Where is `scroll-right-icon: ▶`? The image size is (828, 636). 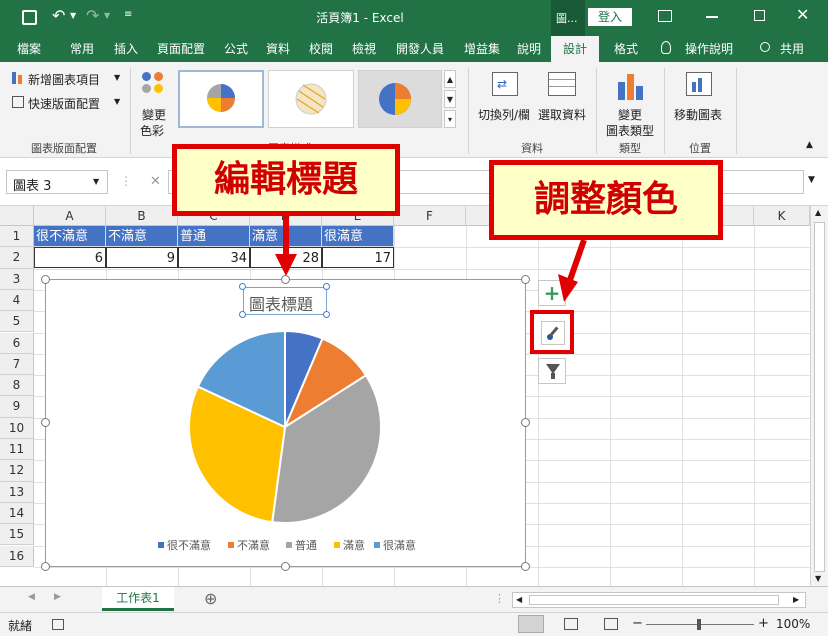
scroll-right-icon: ▶ is located at coordinates (796, 599).